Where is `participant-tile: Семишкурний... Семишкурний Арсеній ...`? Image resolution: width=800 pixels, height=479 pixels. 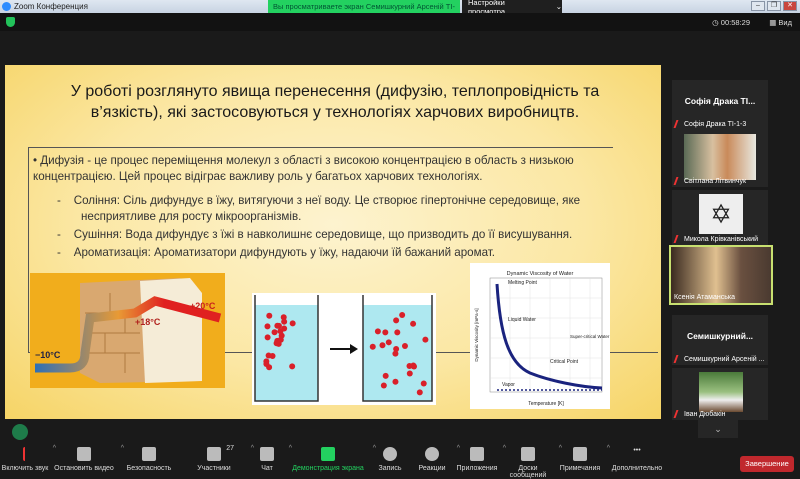
participant-tile: Семишкурний... Семишкурний Арсеній ... is located at coordinates (720, 340).